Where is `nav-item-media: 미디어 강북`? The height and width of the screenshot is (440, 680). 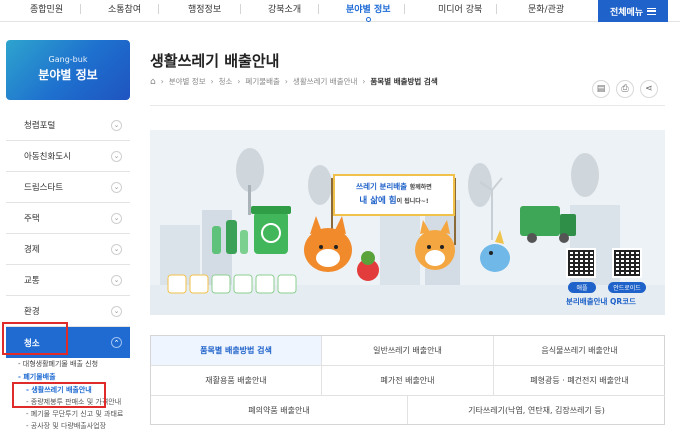 nav-item-media: 미디어 강북 is located at coordinates (460, 8).